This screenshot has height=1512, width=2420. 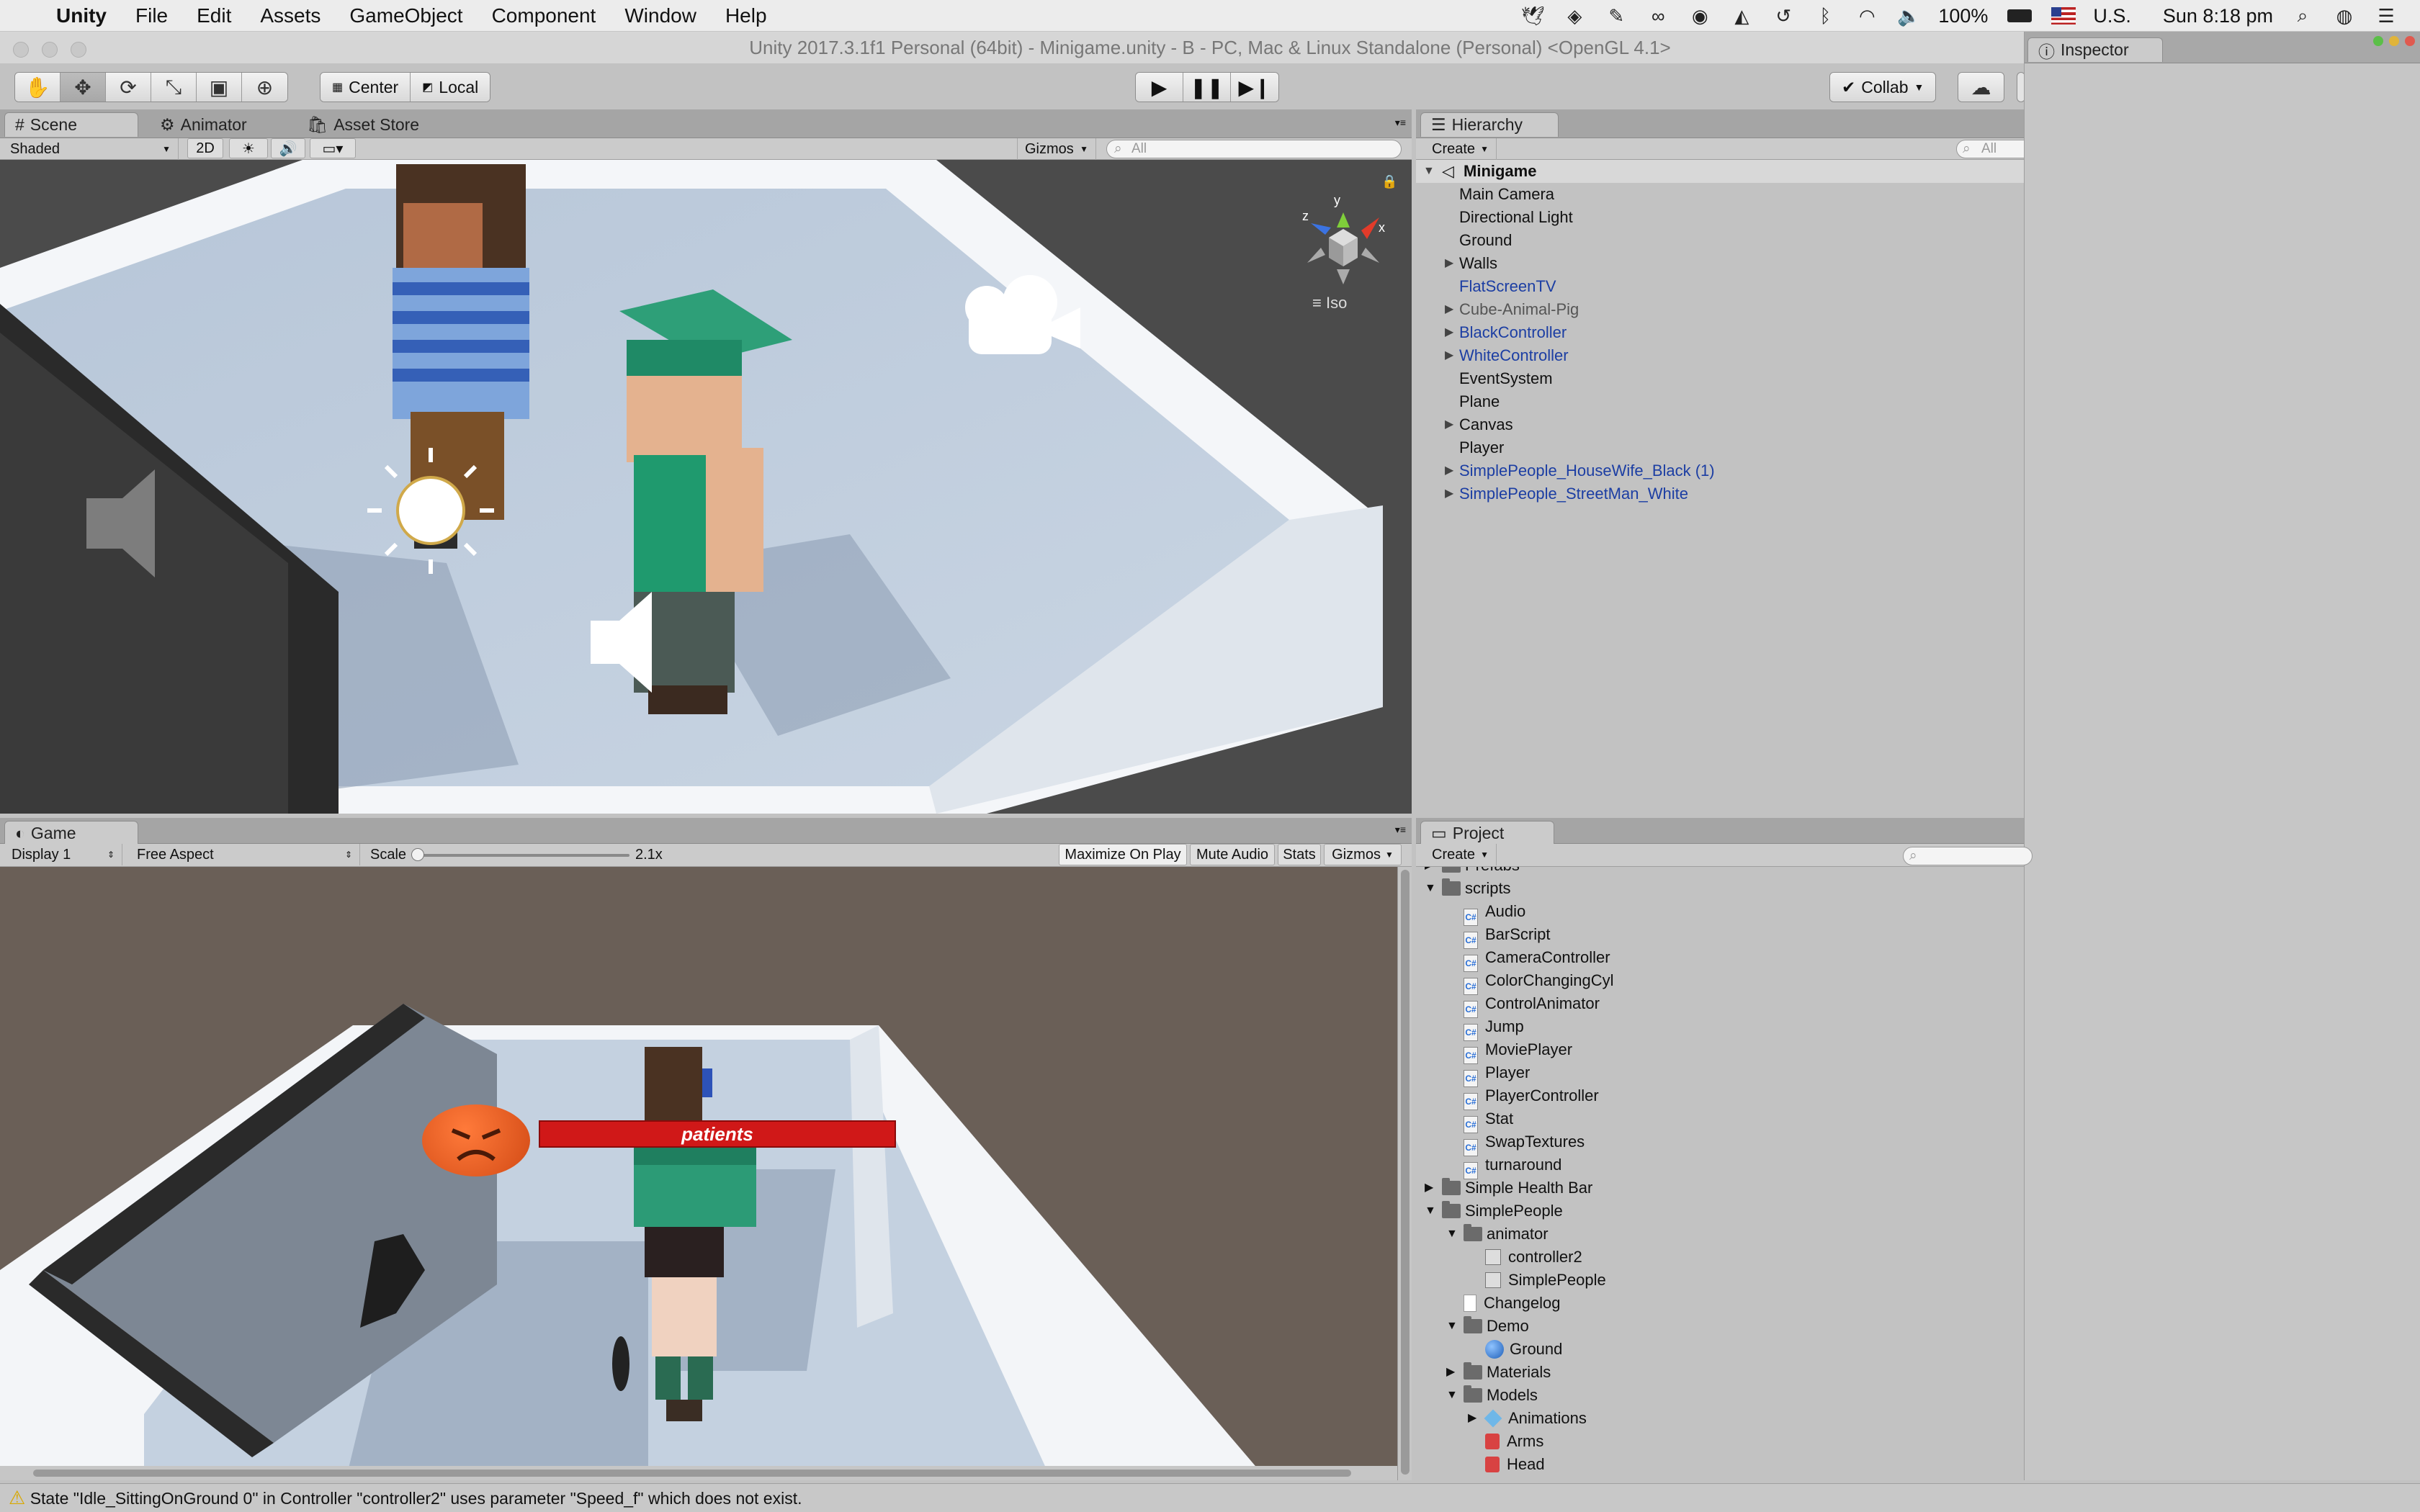 I want to click on project-item: ▼ animator, so click(x=1720, y=1234).